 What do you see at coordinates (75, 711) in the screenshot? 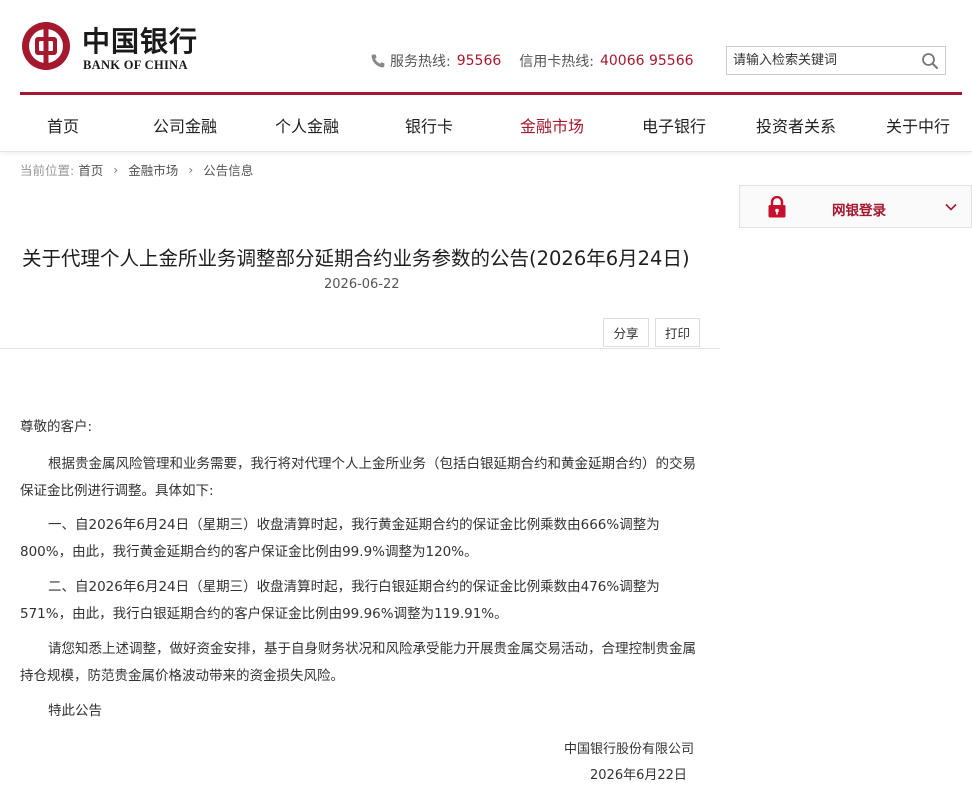
I see `article-closing: 特此公告` at bounding box center [75, 711].